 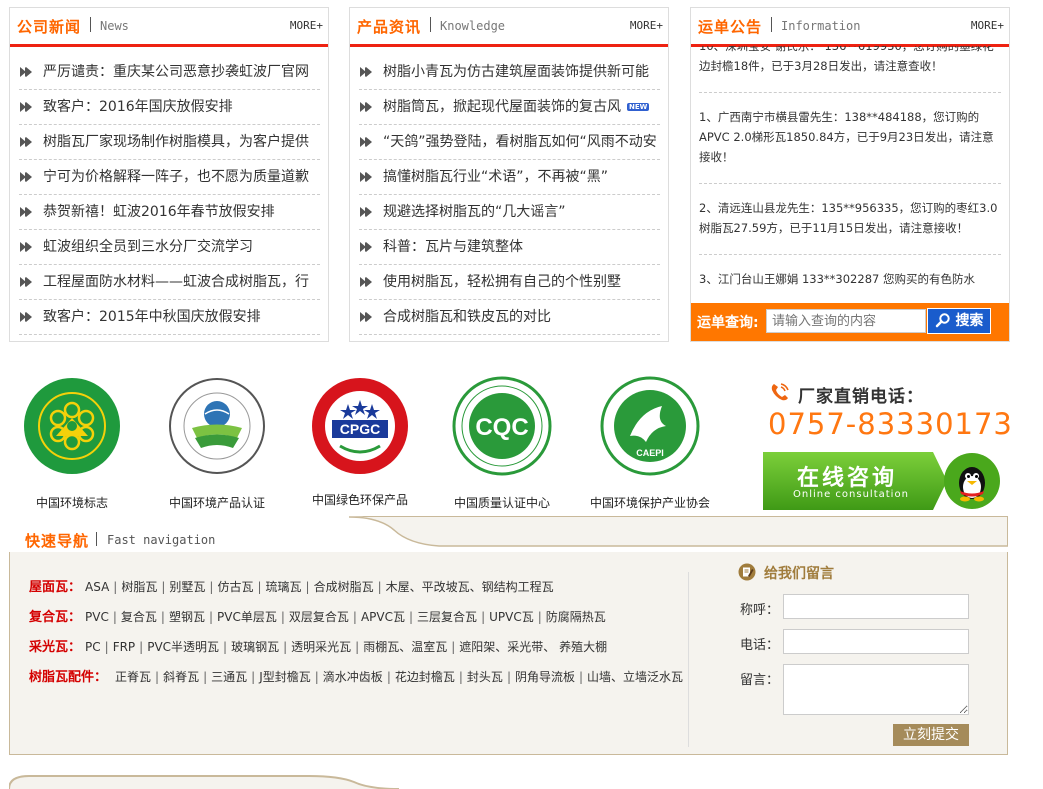 What do you see at coordinates (71, 503) in the screenshot?
I see `cert-label: 中国环境标志` at bounding box center [71, 503].